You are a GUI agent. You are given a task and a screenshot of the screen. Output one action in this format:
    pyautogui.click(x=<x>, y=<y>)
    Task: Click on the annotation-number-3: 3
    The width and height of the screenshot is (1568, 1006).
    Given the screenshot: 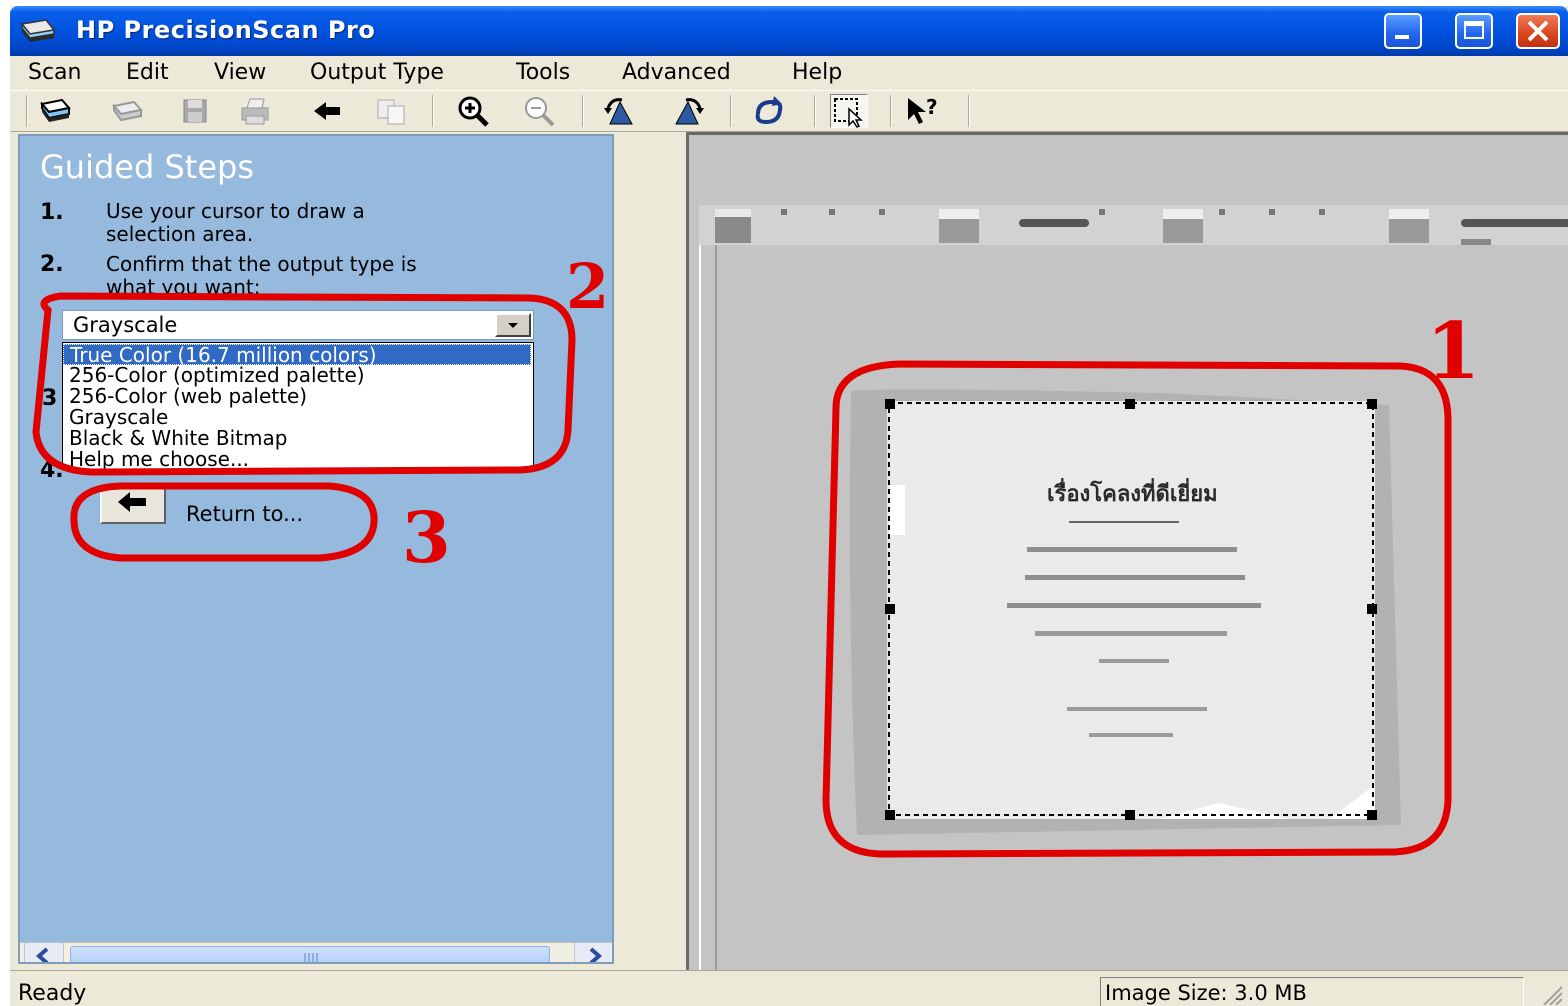 What is the action you would take?
    pyautogui.click(x=426, y=537)
    